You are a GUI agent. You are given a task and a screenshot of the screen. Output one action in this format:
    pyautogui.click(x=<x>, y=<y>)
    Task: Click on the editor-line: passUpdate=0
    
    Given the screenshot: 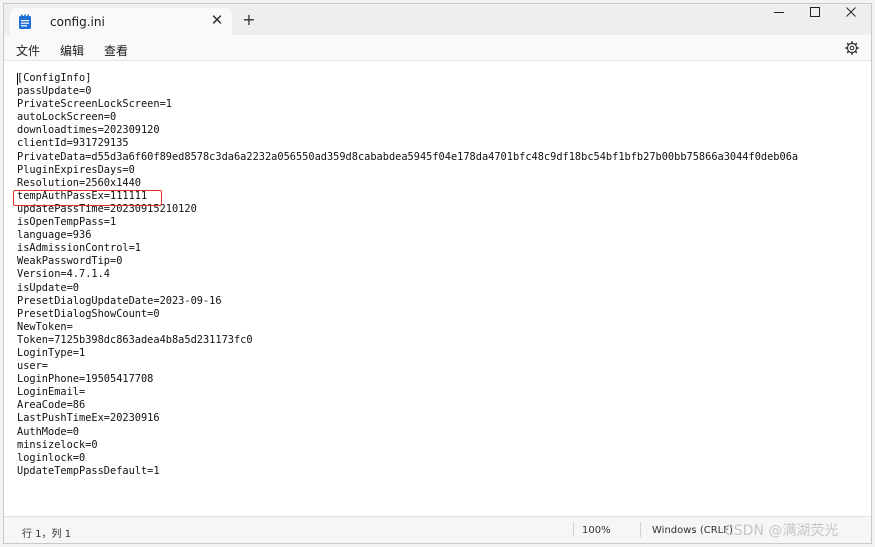 What is the action you would take?
    pyautogui.click(x=54, y=91)
    